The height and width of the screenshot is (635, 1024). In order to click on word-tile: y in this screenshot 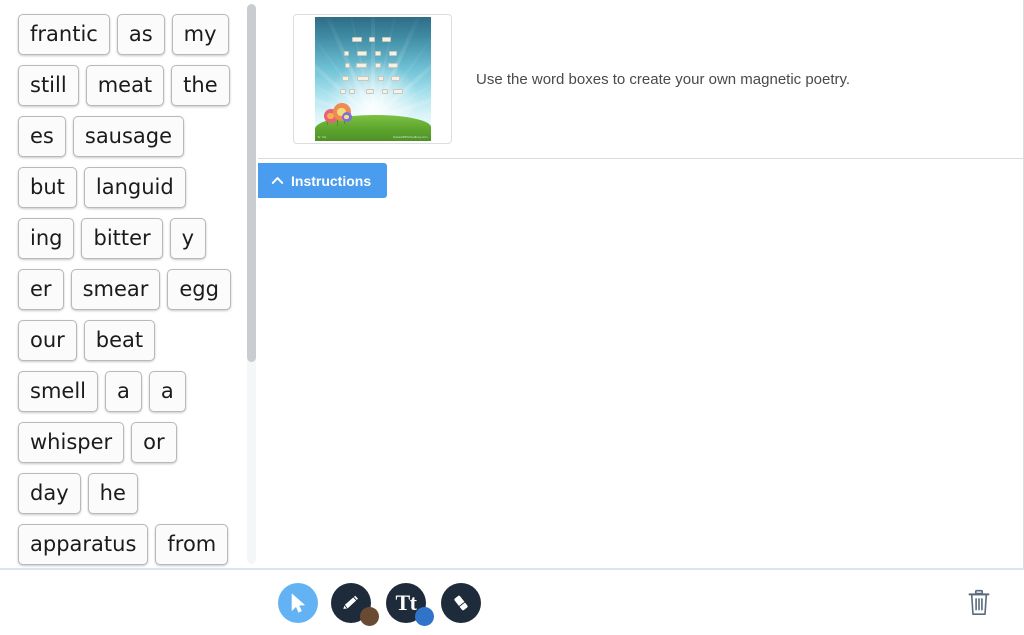, I will do `click(188, 238)`.